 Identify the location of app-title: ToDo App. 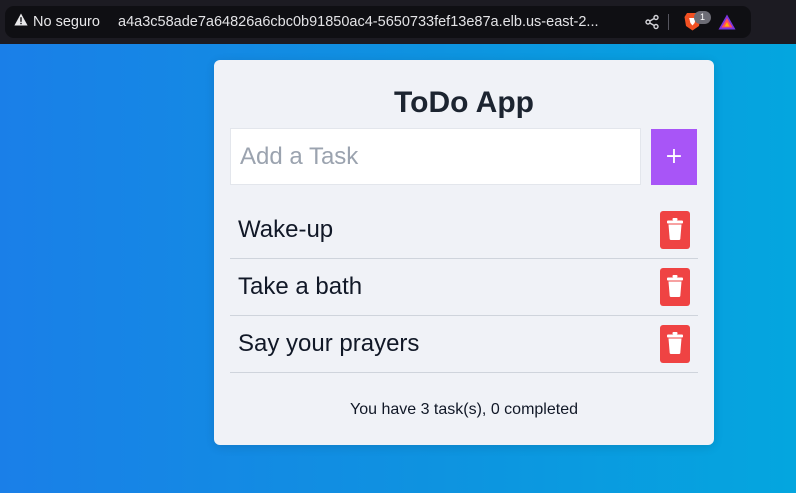
(464, 102).